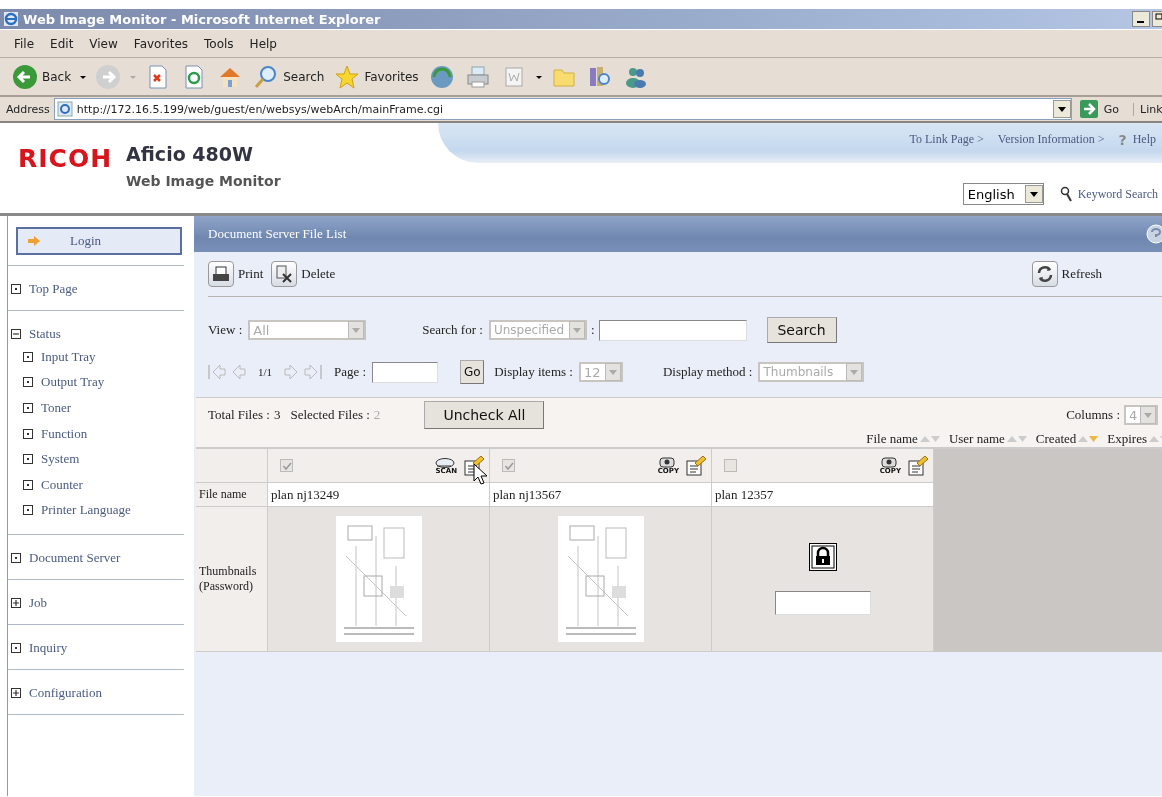  I want to click on refresh-button: Refresh, so click(1066, 274).